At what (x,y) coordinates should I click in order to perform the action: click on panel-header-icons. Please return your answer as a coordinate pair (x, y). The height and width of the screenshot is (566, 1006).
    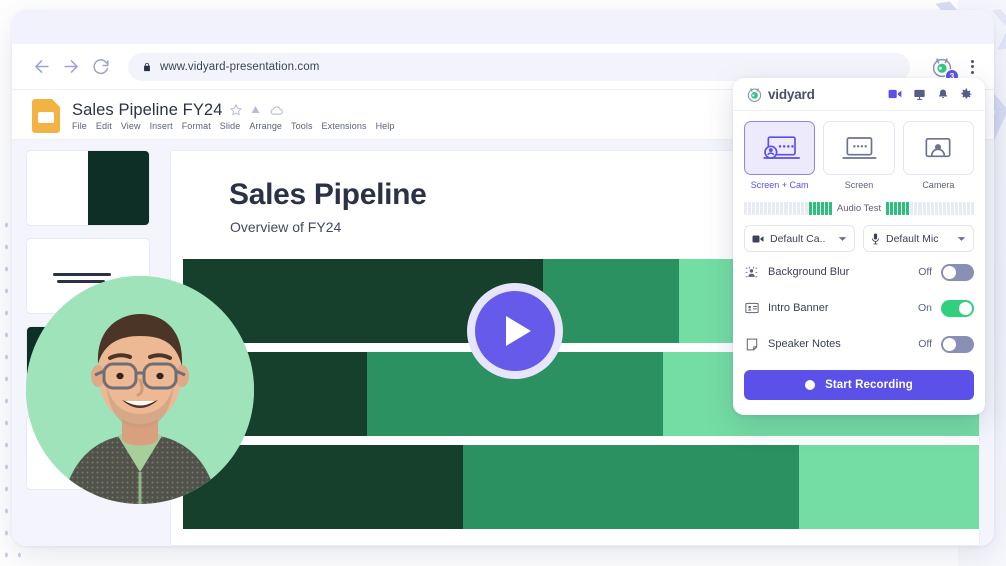
    Looking at the image, I should click on (930, 94).